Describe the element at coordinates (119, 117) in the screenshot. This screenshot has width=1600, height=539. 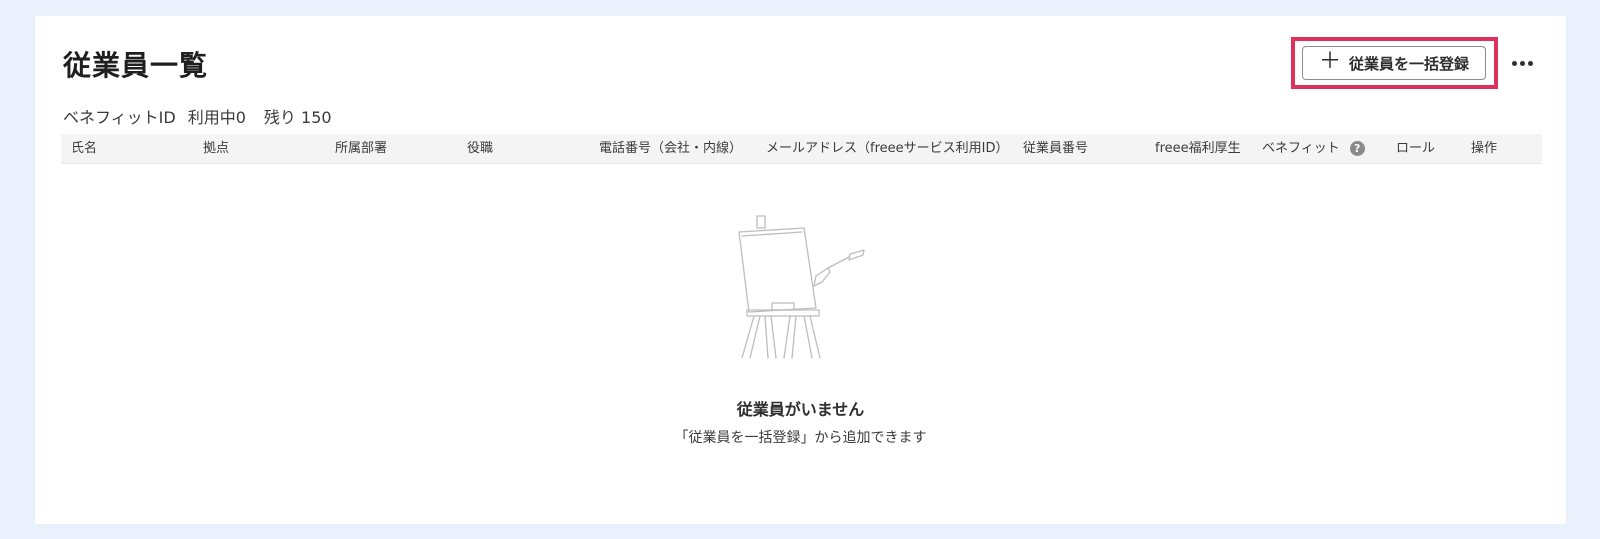
I see `quota-label: ベネフィットID` at that location.